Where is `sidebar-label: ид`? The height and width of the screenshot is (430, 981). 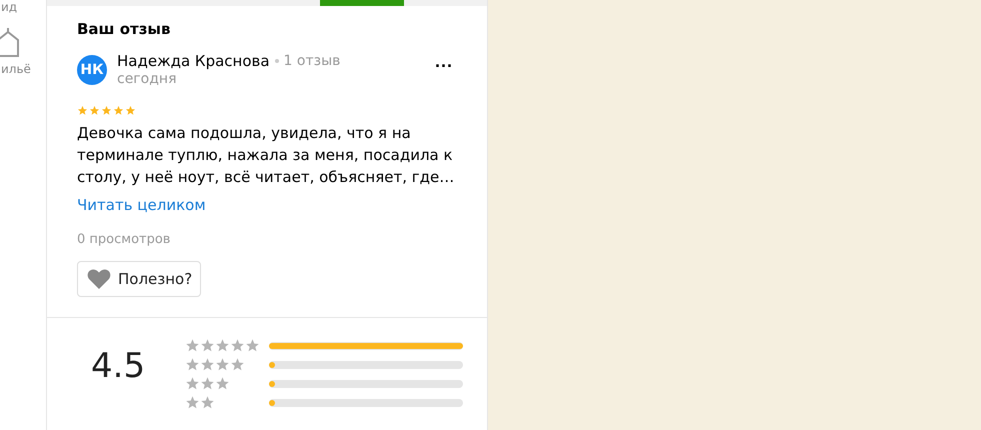
sidebar-label: ид is located at coordinates (9, 7).